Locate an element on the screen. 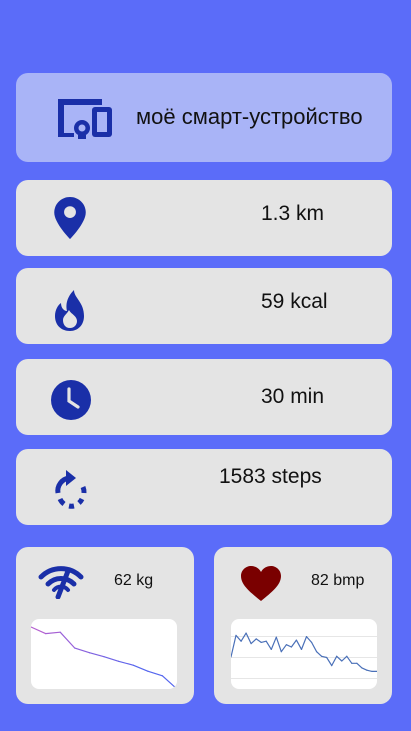 This screenshot has height=731, width=411. heart-rate-chart is located at coordinates (304, 654).